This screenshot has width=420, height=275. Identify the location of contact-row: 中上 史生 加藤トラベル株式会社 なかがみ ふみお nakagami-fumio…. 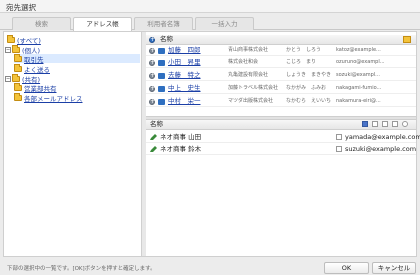
(281, 89).